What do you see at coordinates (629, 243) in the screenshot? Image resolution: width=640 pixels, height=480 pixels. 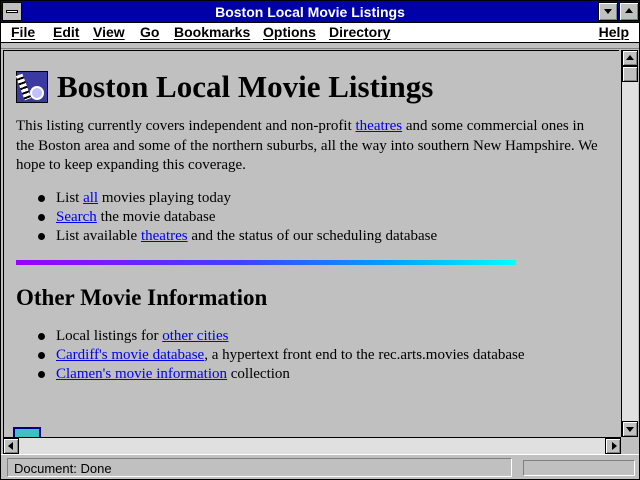 I see `vertical-scrollbar` at bounding box center [629, 243].